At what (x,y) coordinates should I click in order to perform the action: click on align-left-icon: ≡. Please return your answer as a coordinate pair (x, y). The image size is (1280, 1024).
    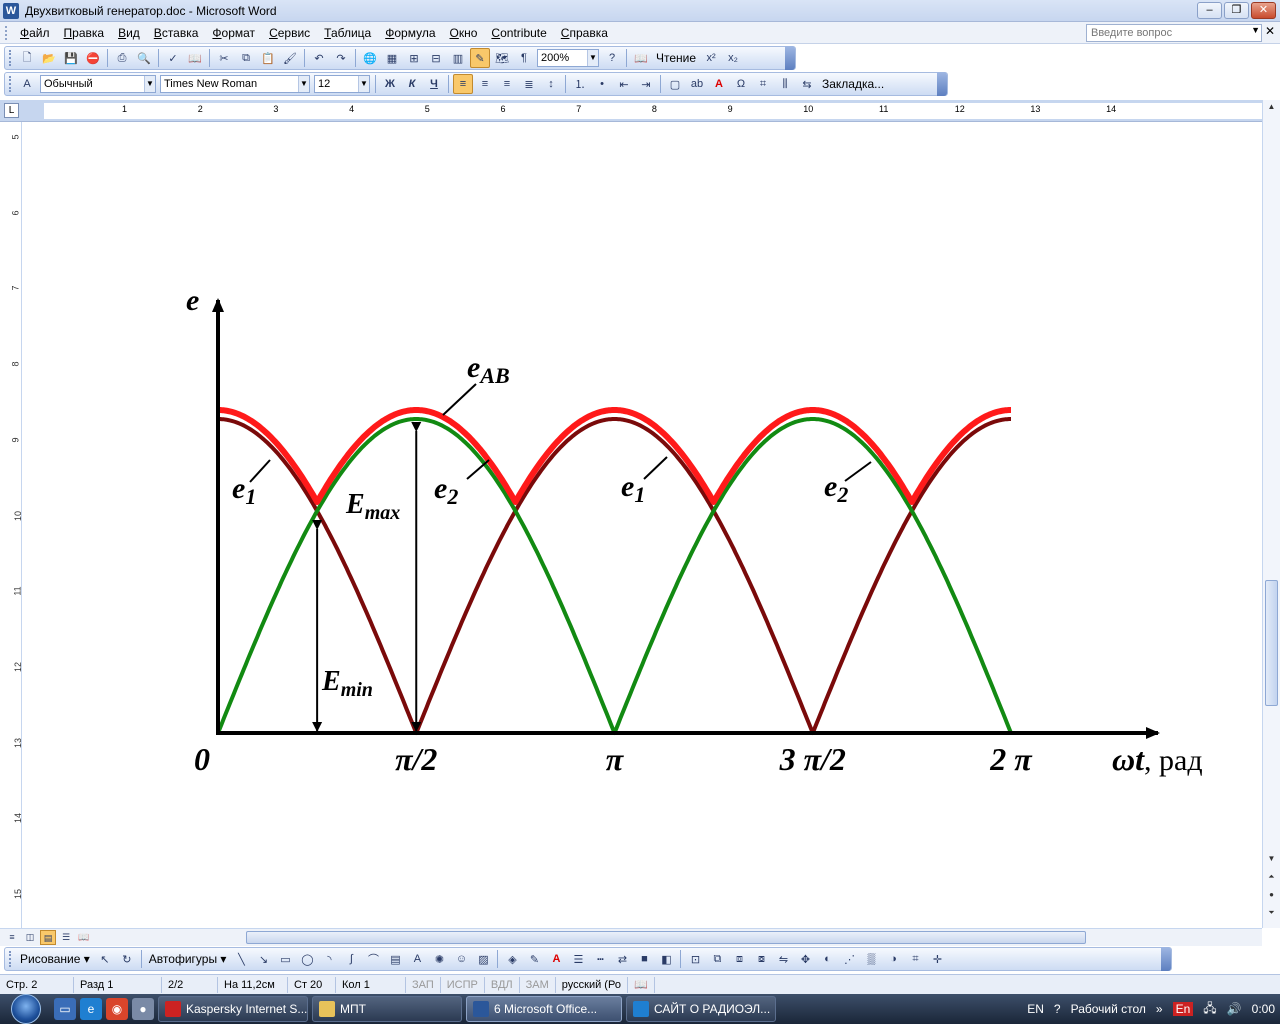
    Looking at the image, I should click on (463, 84).